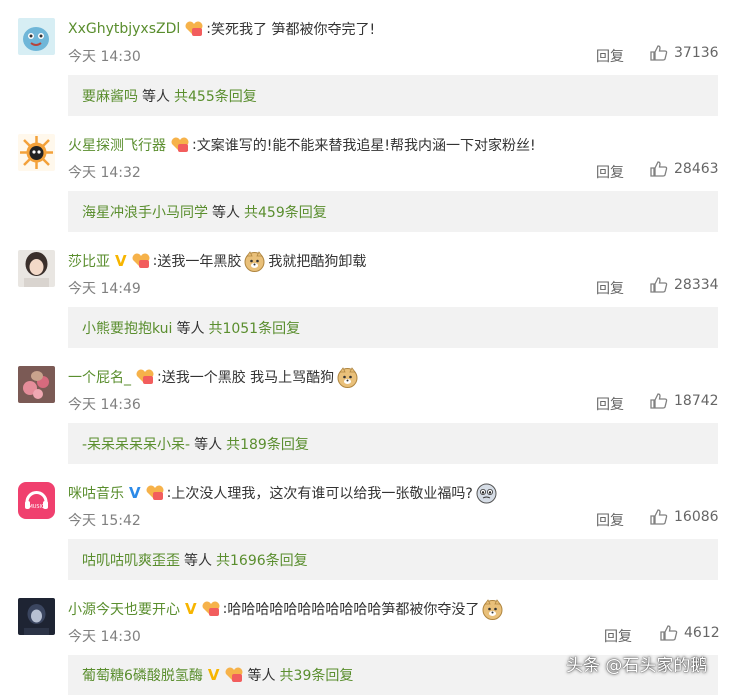 The image size is (739, 696). I want to click on comment-text: 笑死我了 笋都被你夺完了!, so click(293, 30).